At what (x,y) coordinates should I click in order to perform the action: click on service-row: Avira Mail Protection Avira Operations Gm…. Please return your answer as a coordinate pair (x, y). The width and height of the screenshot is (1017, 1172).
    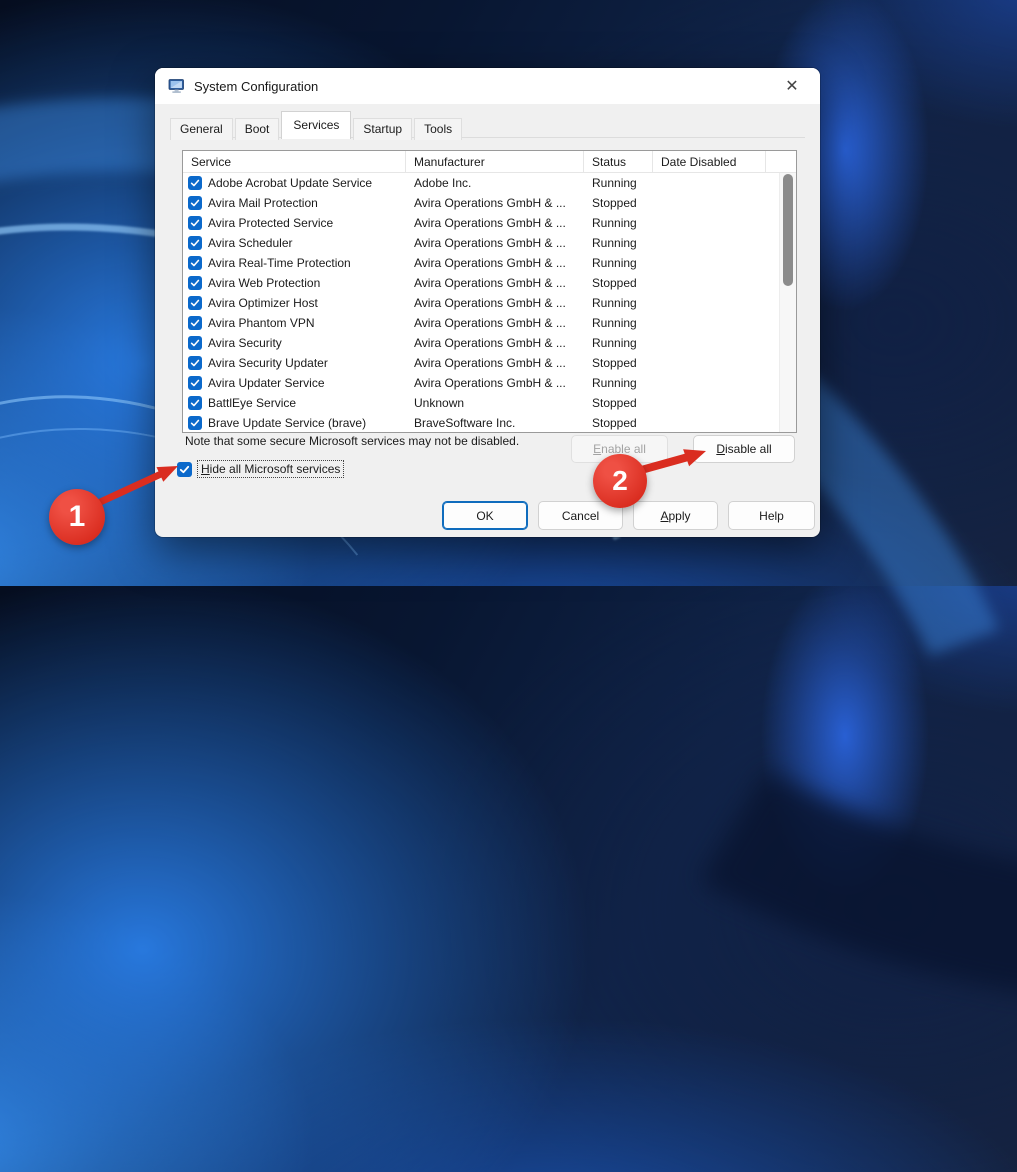
    Looking at the image, I should click on (489, 203).